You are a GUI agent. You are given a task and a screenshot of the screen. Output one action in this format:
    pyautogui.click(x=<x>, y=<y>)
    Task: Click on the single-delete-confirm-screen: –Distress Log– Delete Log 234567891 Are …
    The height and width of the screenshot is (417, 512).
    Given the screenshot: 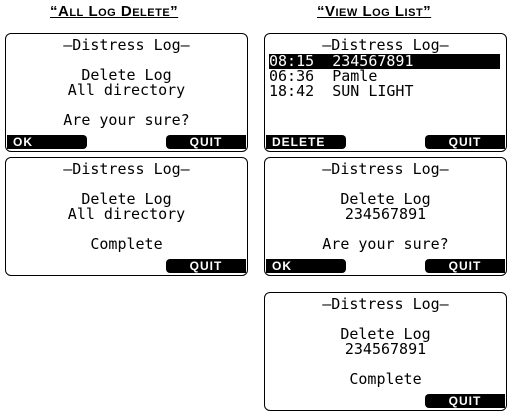 What is the action you would take?
    pyautogui.click(x=385, y=216)
    